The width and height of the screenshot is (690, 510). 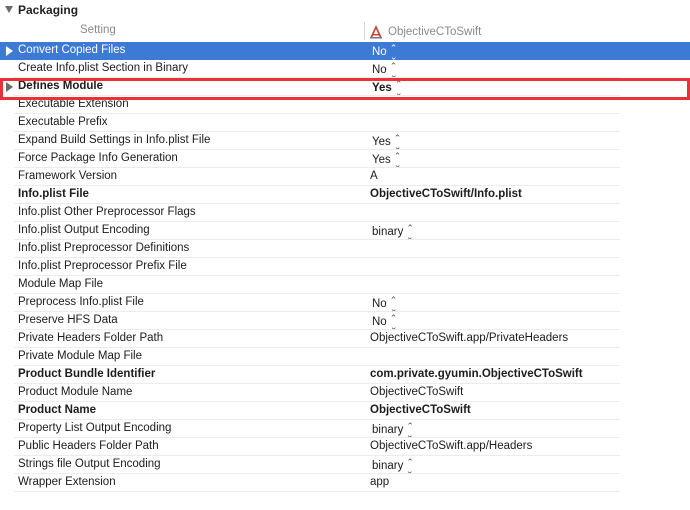 What do you see at coordinates (345, 52) in the screenshot?
I see `setting-row: Convert Copied Files No ⌃ ⌃` at bounding box center [345, 52].